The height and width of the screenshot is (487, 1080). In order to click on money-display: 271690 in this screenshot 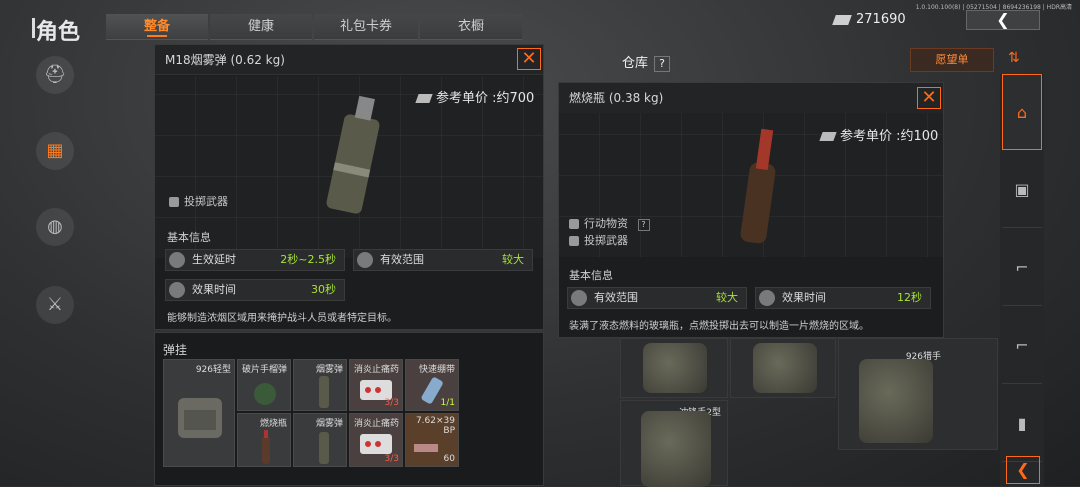, I will do `click(869, 19)`.